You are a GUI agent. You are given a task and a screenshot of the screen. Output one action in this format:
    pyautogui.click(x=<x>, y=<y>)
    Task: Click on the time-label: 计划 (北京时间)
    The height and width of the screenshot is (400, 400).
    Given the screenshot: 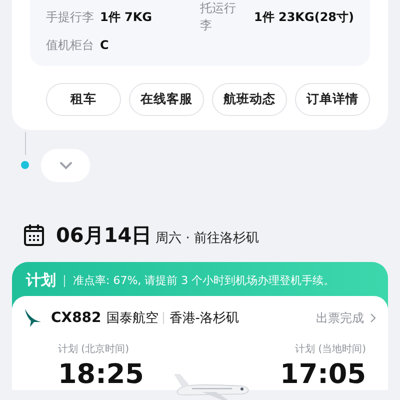 What is the action you would take?
    pyautogui.click(x=94, y=349)
    